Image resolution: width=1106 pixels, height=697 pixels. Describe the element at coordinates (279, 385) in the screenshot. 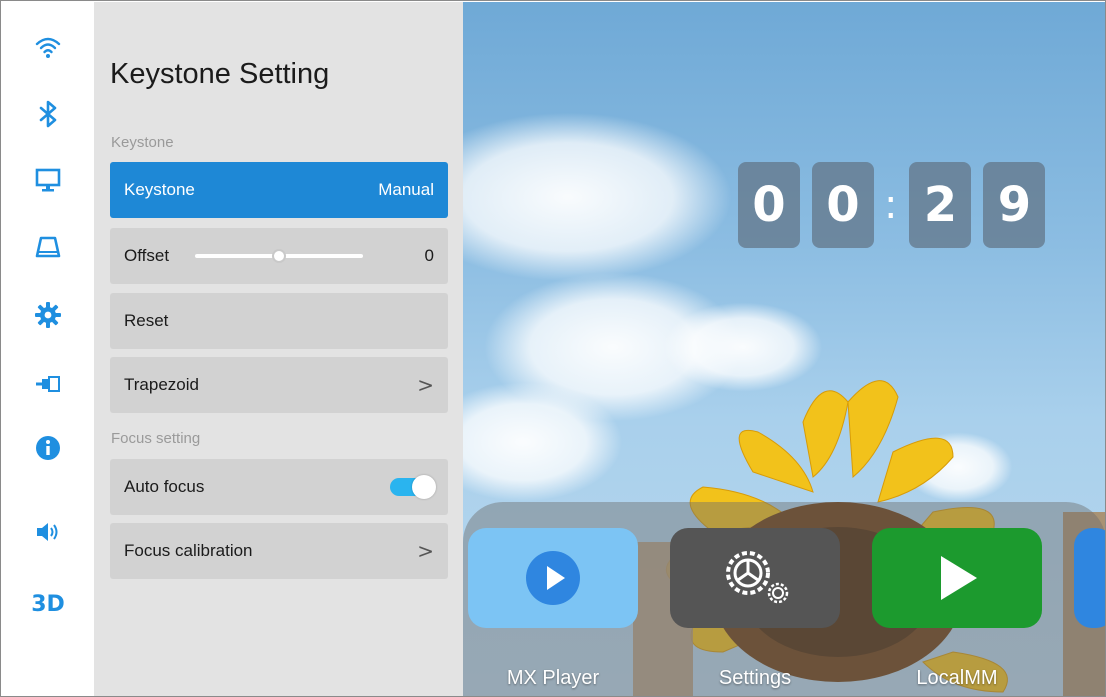

I see `trapezoid-row: Trapezoid >` at that location.